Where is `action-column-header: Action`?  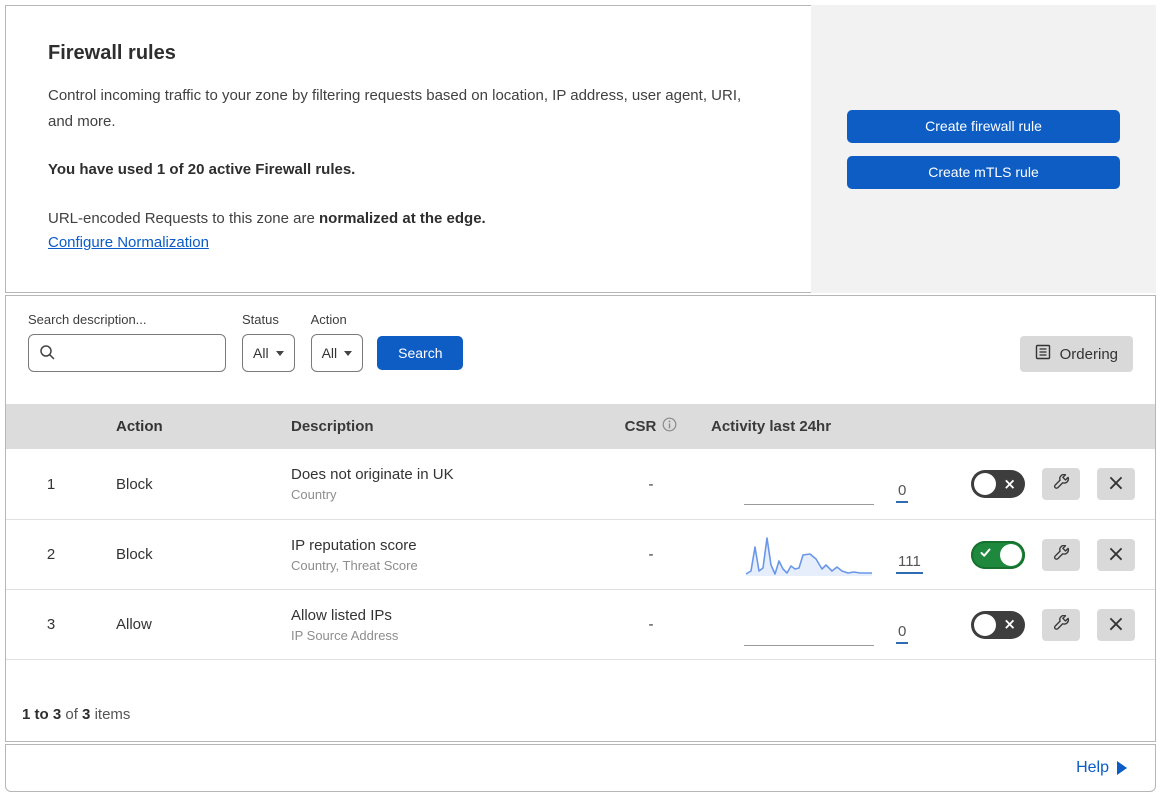 action-column-header: Action is located at coordinates (139, 426).